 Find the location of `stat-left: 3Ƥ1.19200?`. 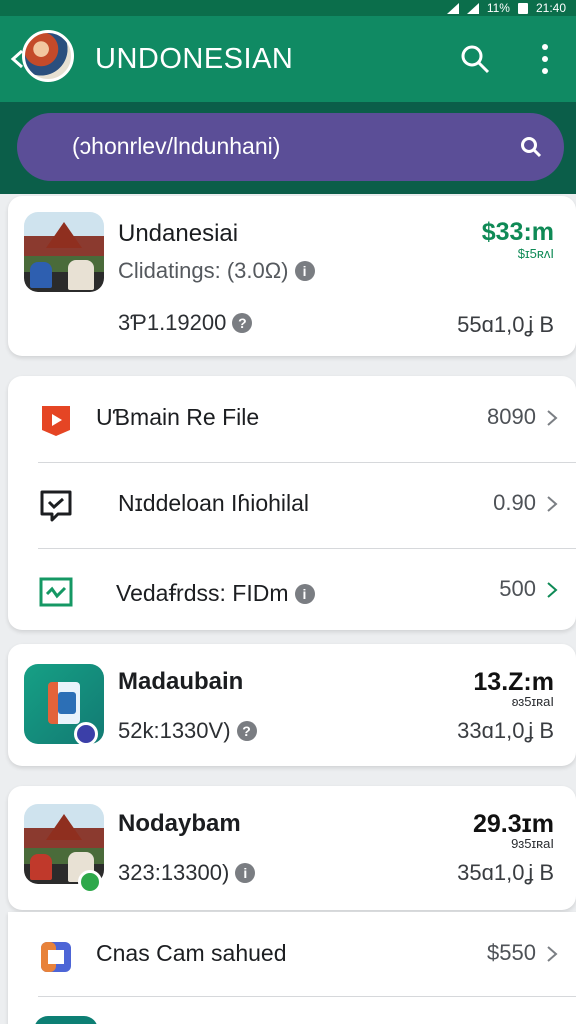

stat-left: 3Ƥ1.19200? is located at coordinates (185, 323).